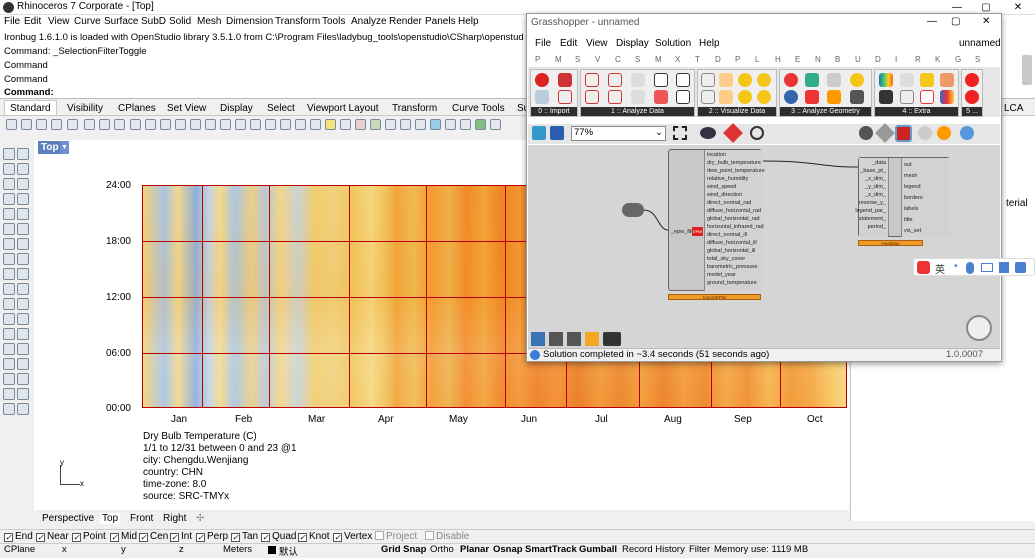  What do you see at coordinates (618, 133) in the screenshot?
I see `gh-zoom-select: 77% ⌄` at bounding box center [618, 133].